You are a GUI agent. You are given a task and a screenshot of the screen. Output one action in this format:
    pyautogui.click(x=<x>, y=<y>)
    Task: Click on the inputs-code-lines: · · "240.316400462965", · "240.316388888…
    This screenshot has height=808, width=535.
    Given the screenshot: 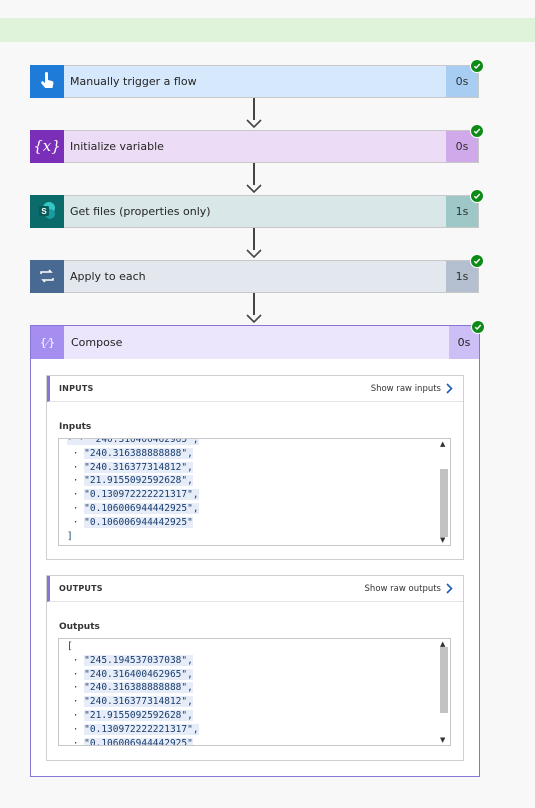 What is the action you would take?
    pyautogui.click(x=133, y=491)
    